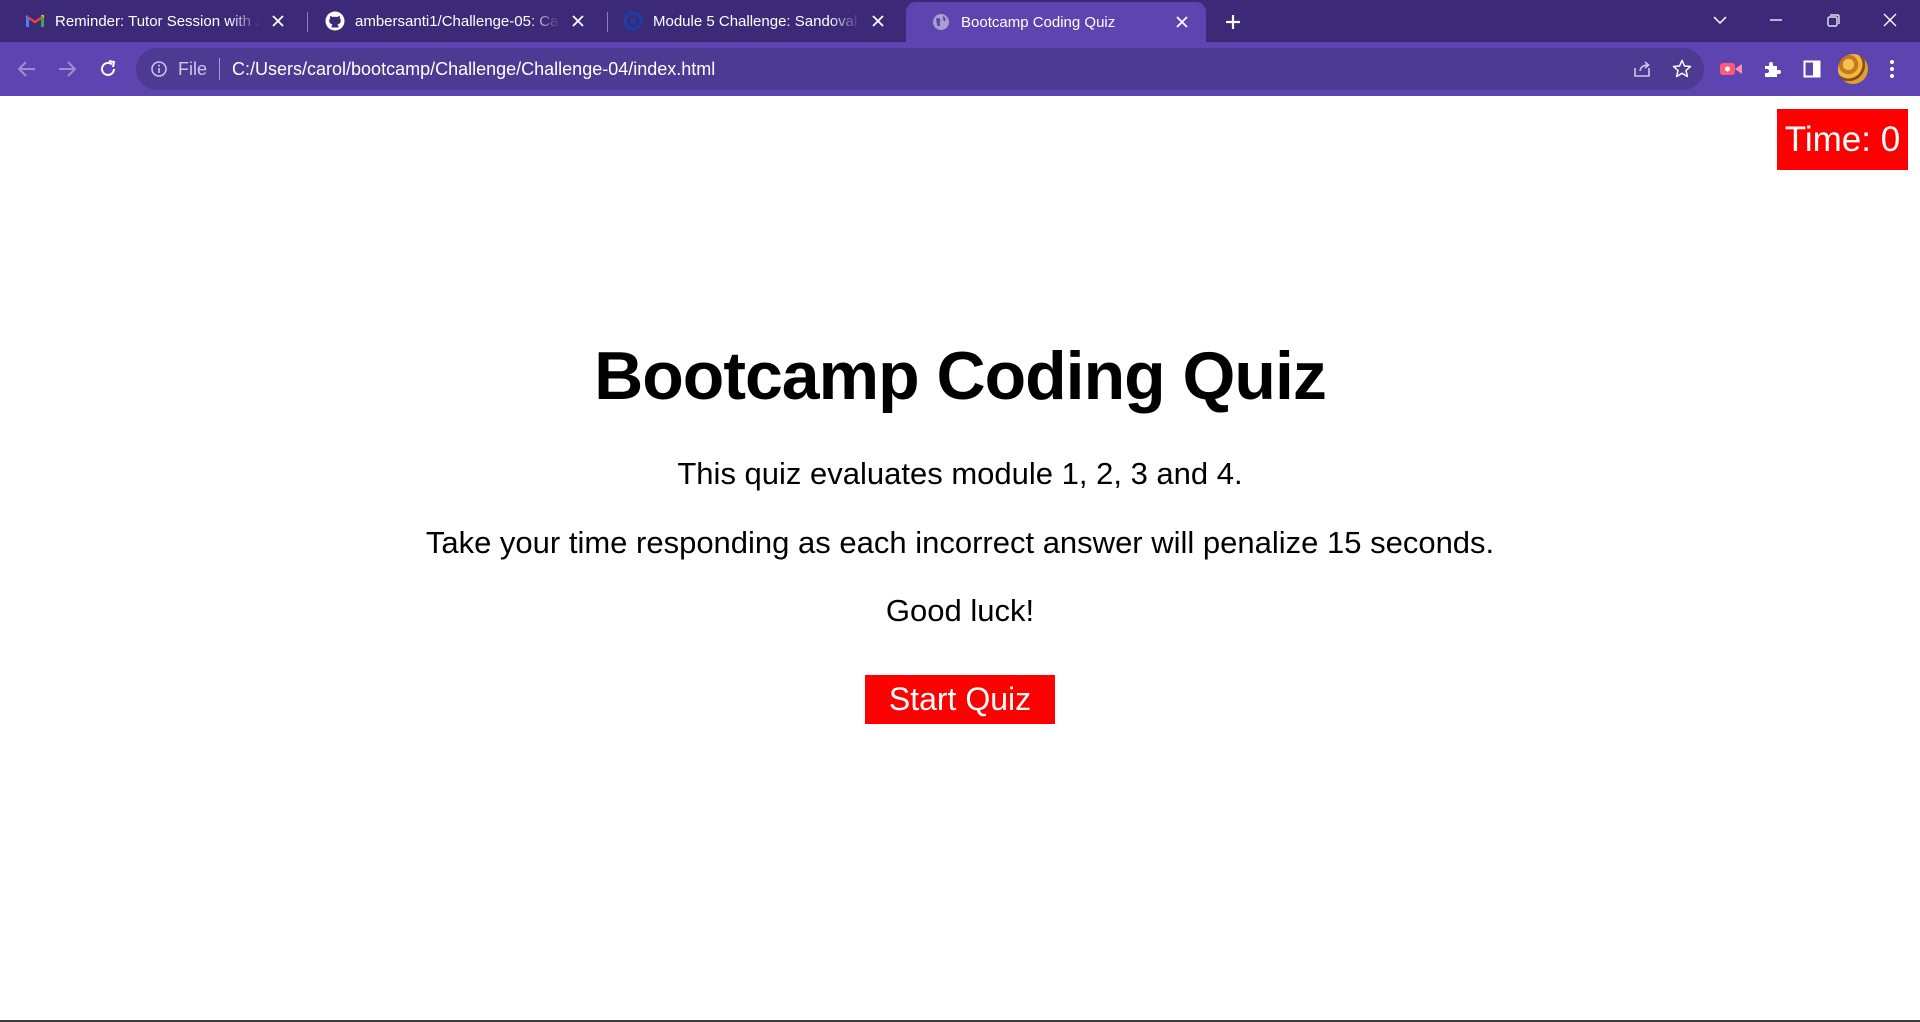 The image size is (1920, 1022). I want to click on profile-avatar, so click(1853, 69).